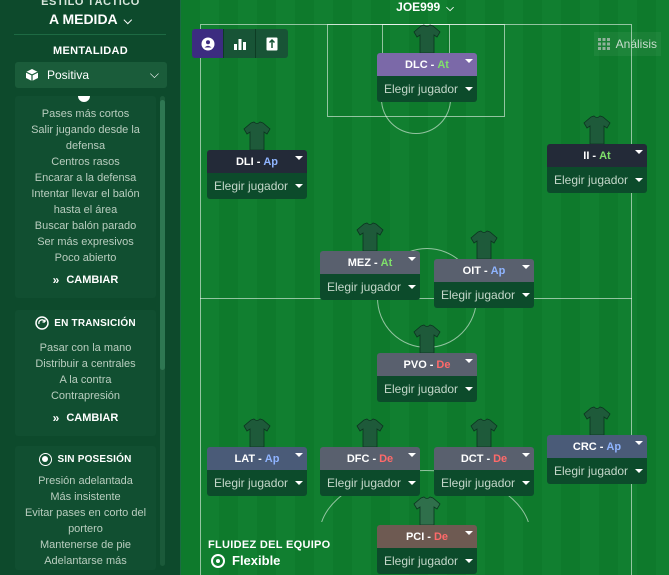 Image resolution: width=669 pixels, height=575 pixels. What do you see at coordinates (85, 529) in the screenshot?
I see `instruction-item: portero` at bounding box center [85, 529].